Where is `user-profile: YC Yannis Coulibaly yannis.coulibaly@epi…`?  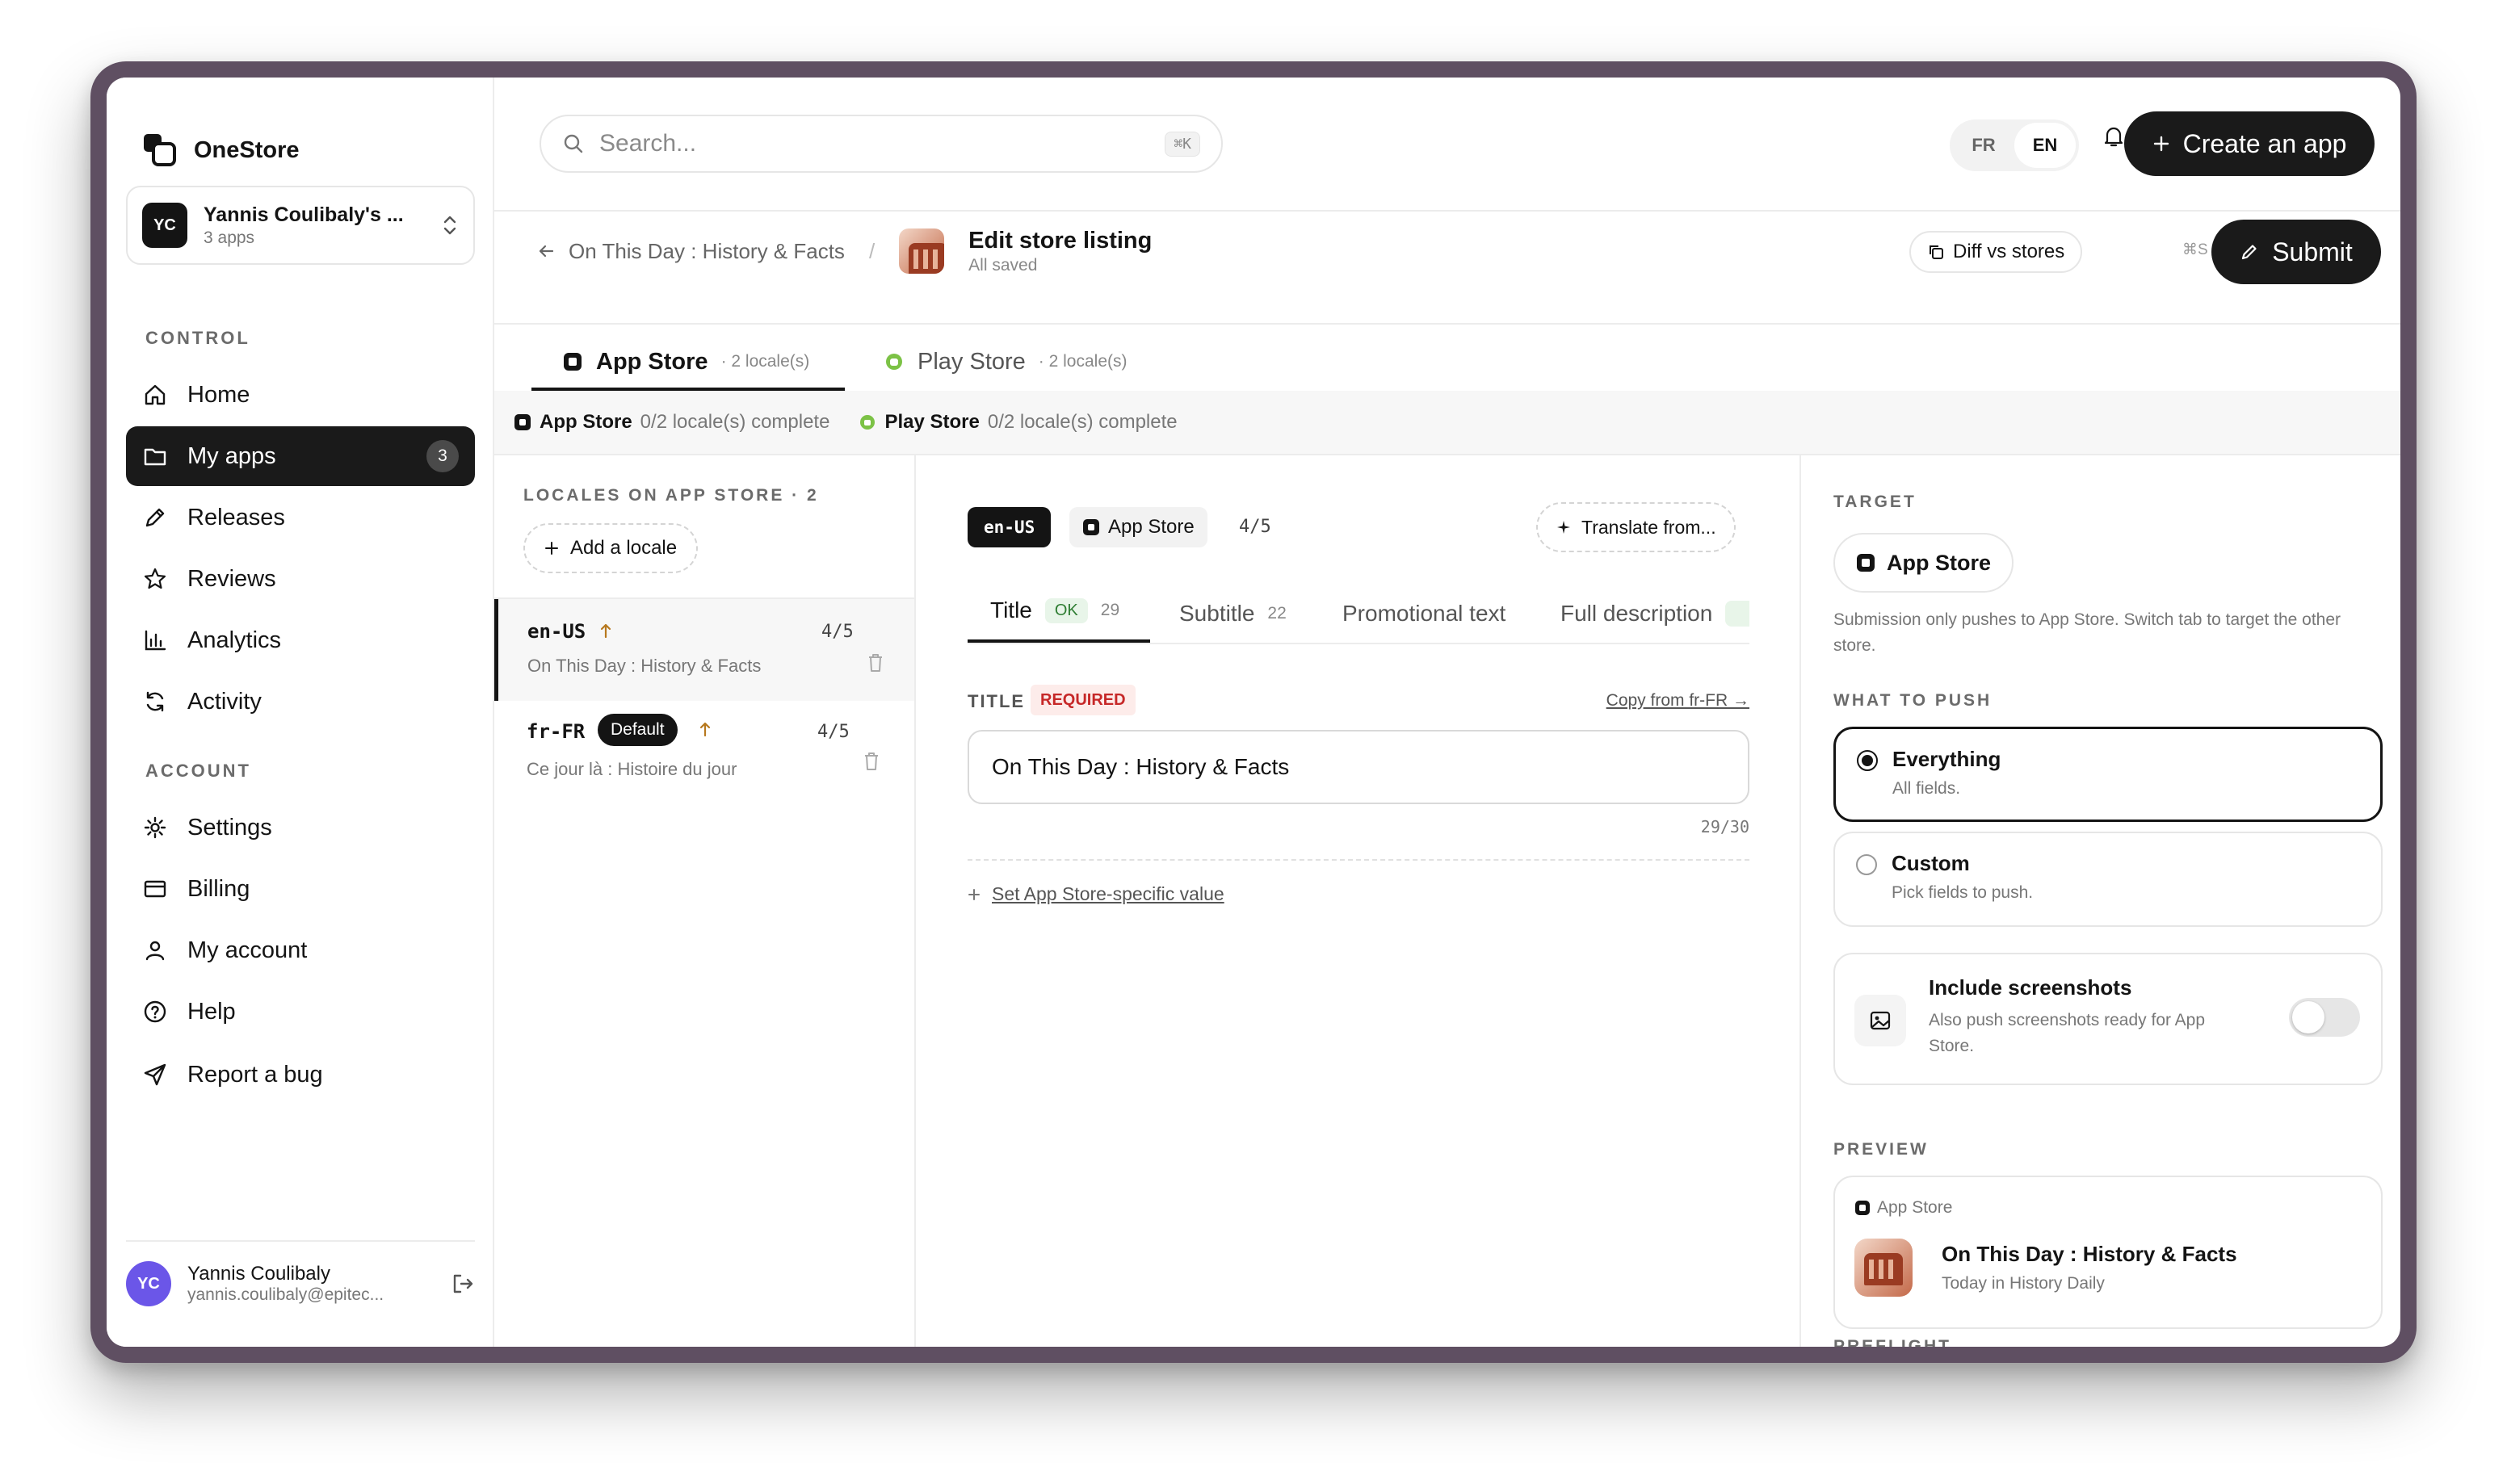 user-profile: YC Yannis Coulibaly yannis.coulibaly@epi… is located at coordinates (300, 1273).